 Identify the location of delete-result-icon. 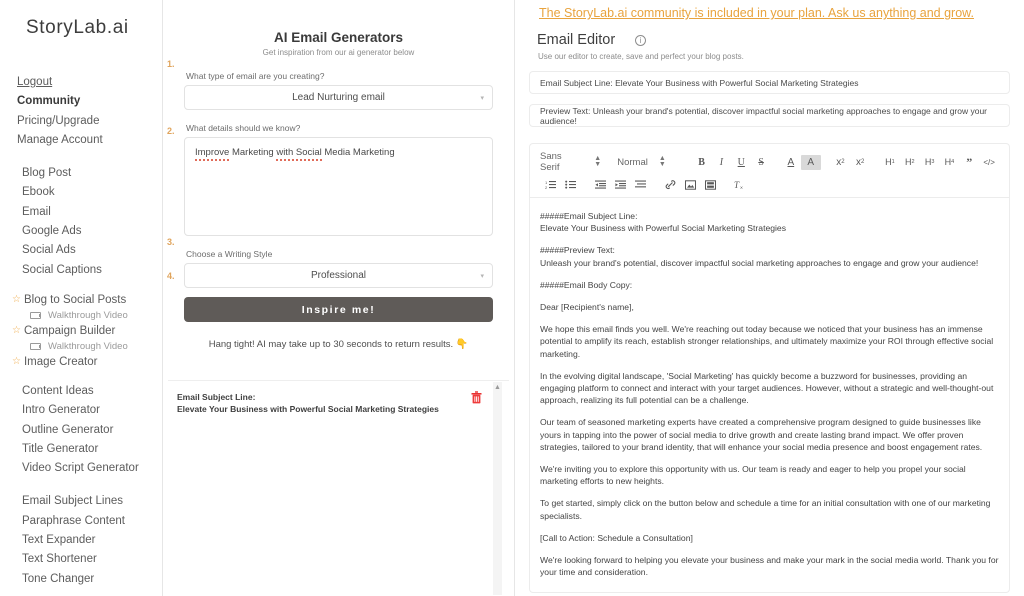
(476, 398).